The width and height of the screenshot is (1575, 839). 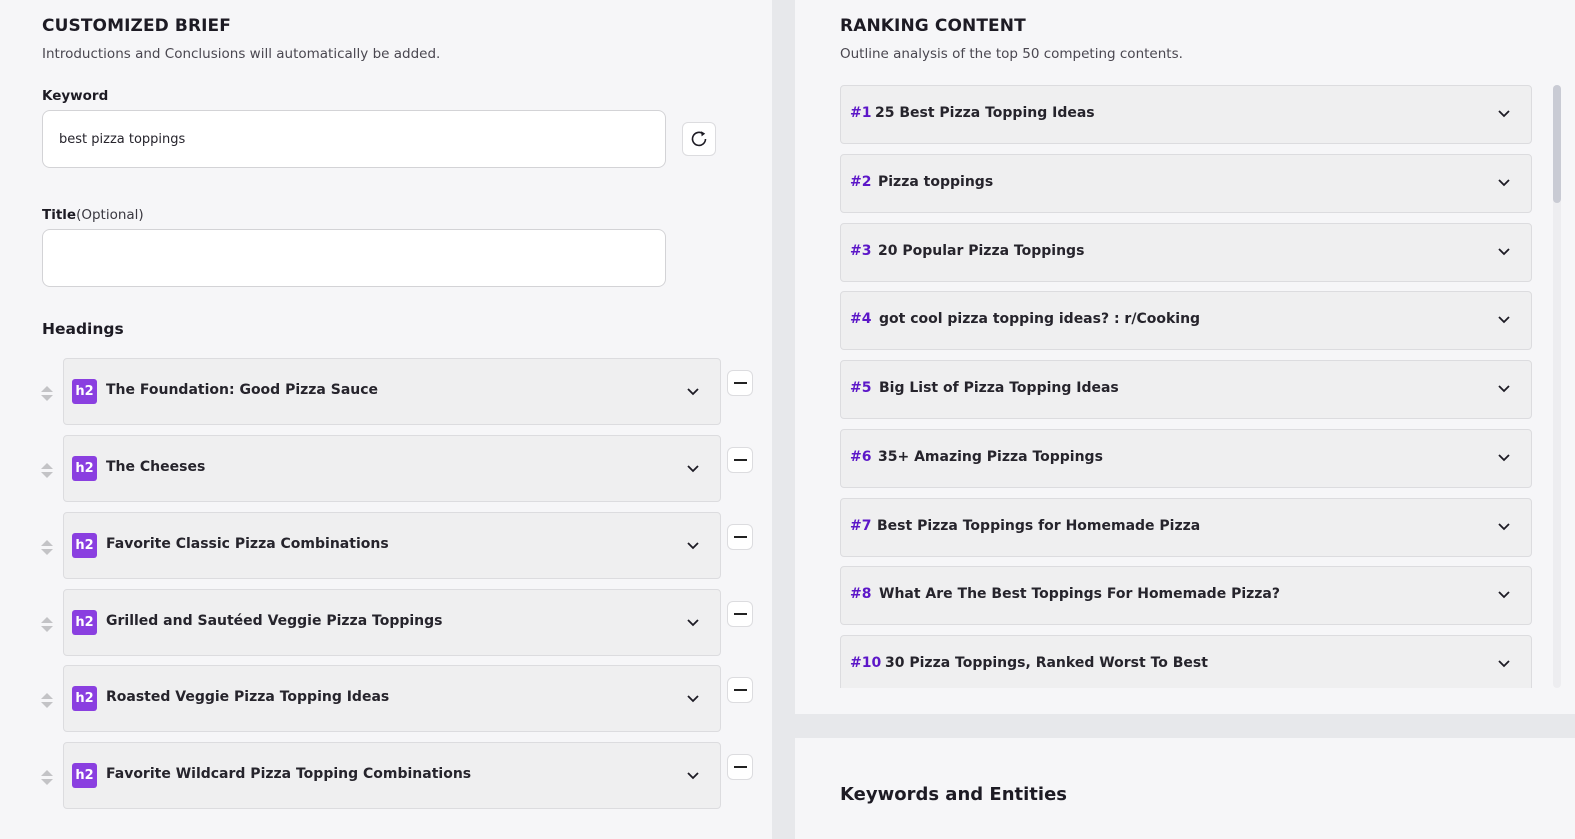 What do you see at coordinates (1186, 252) in the screenshot?
I see `ranking-item: #3 20 Popular Pizza Toppings` at bounding box center [1186, 252].